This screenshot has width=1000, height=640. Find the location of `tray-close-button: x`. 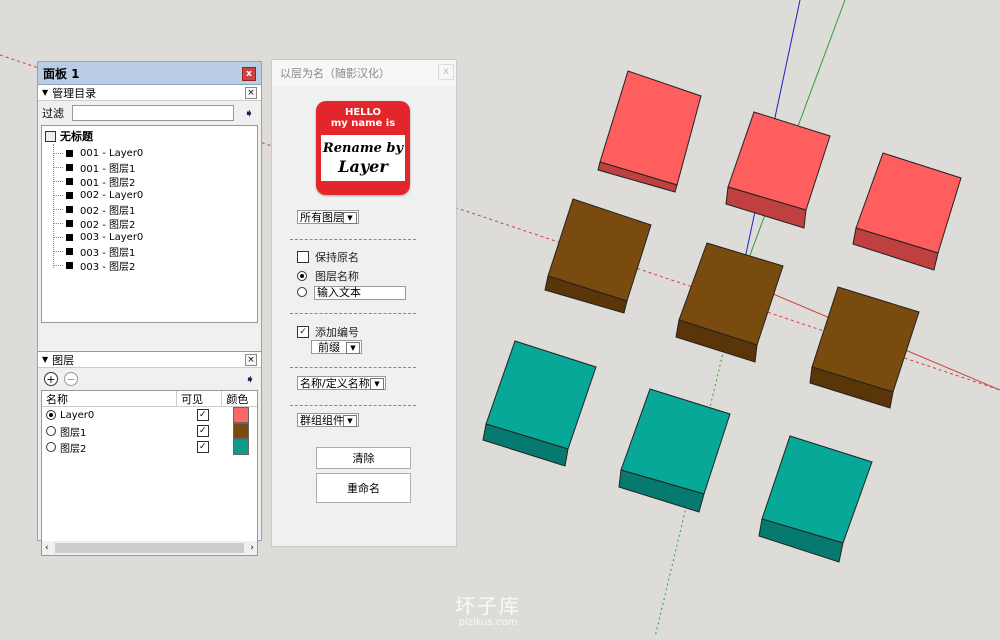

tray-close-button: x is located at coordinates (249, 74).